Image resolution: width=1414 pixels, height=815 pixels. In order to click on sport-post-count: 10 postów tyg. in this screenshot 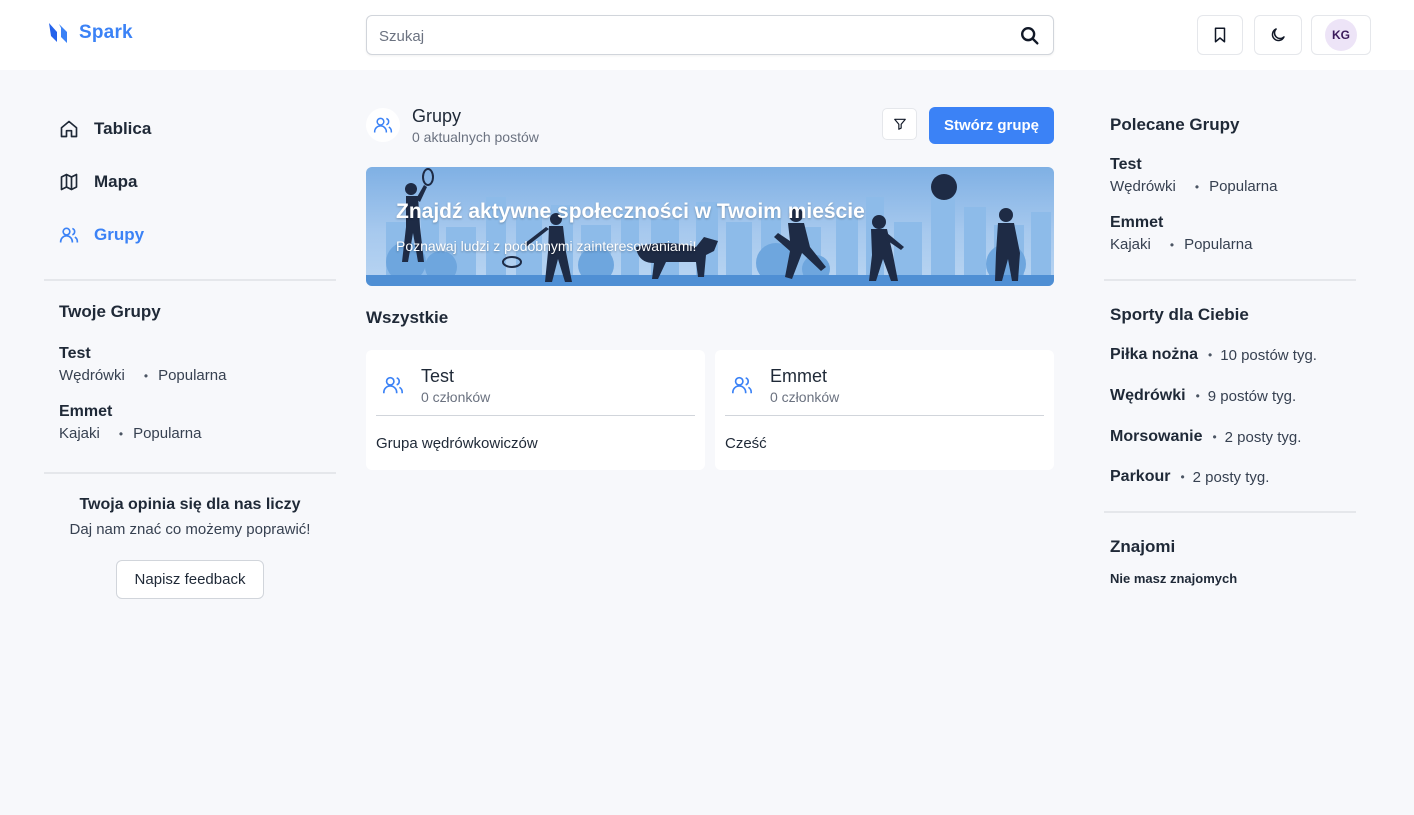, I will do `click(1268, 355)`.